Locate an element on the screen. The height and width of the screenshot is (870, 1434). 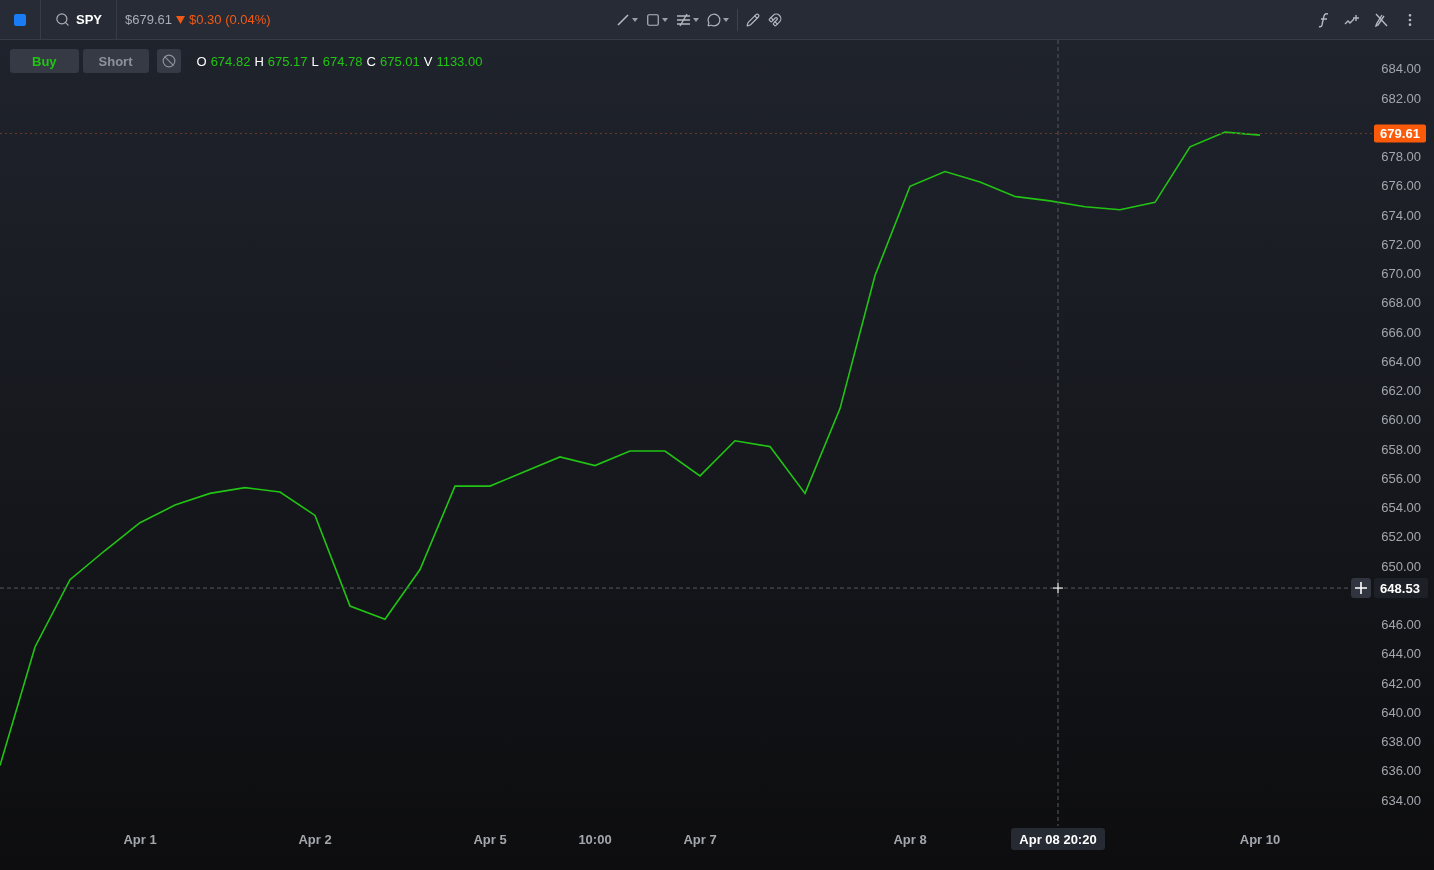
price-label: 664.00 is located at coordinates (1401, 361).